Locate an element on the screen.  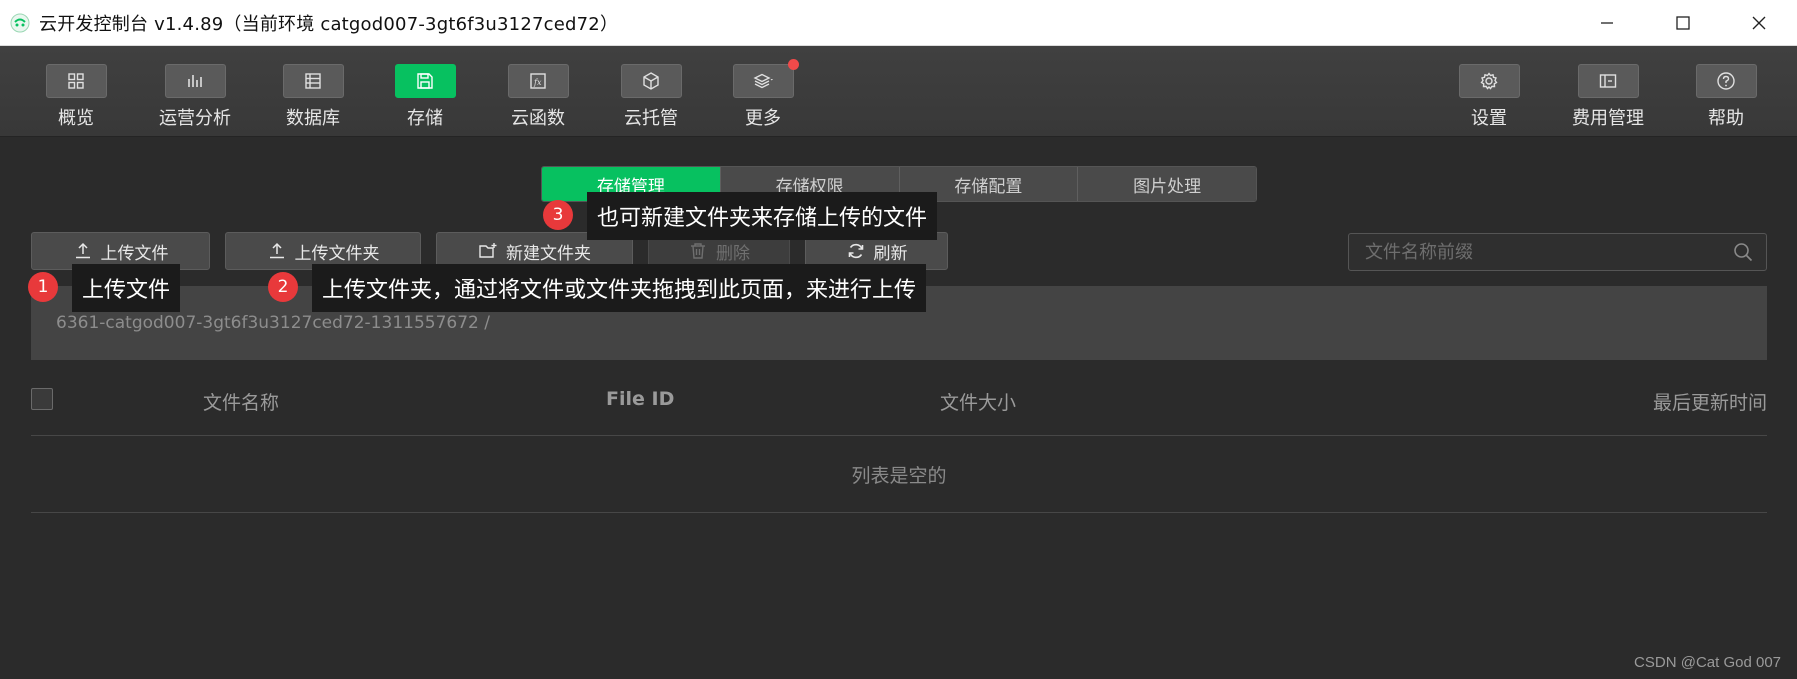
notification-dot is located at coordinates (793, 64).